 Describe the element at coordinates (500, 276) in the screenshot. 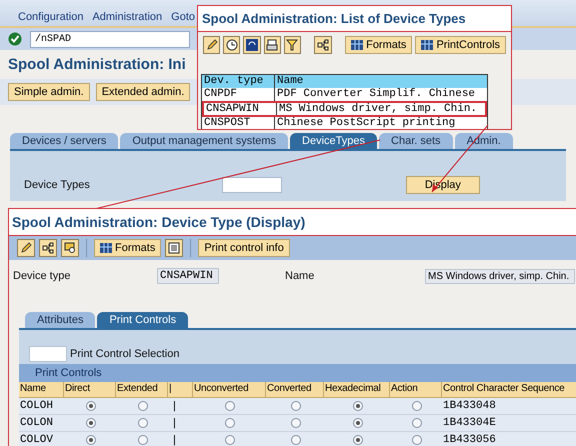

I see `name-field: MS Windows driver, simp. Chin.` at that location.